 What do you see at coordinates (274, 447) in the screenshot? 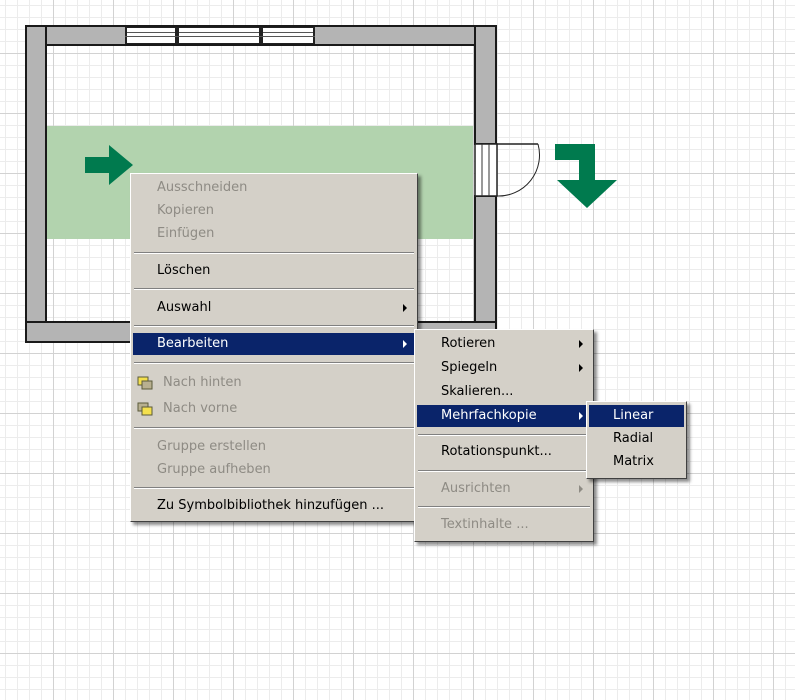
I see `menu-item-create-group: Gruppe erstellen` at bounding box center [274, 447].